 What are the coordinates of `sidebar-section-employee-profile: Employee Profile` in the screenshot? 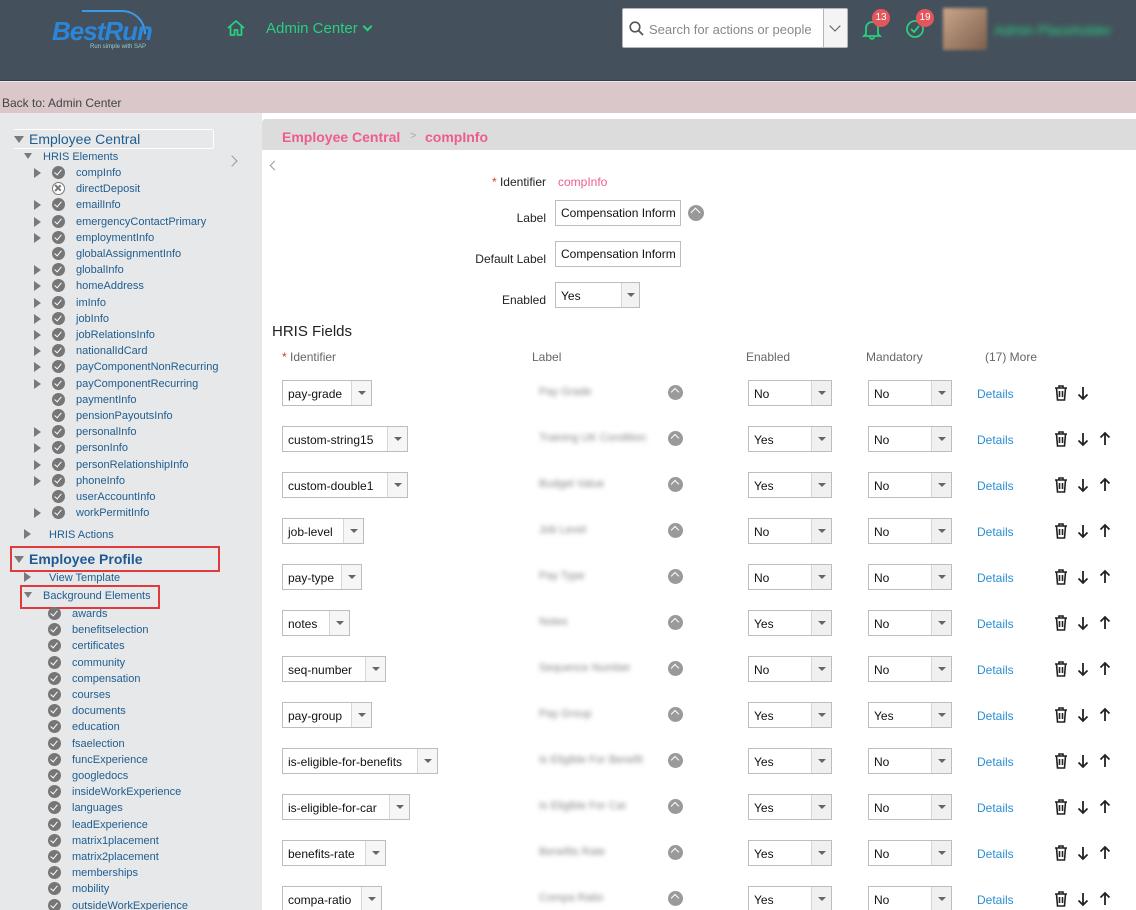 It's located at (78, 559).